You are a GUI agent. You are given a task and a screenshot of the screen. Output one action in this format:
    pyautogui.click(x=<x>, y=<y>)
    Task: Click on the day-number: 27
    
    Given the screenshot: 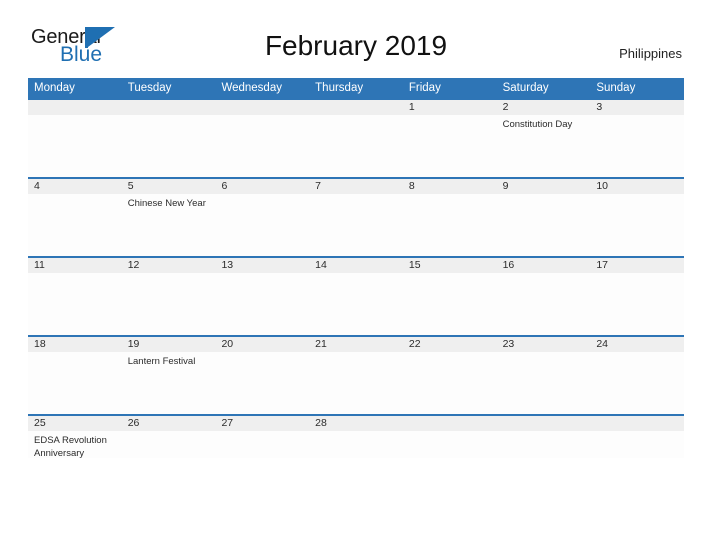 What is the action you would take?
    pyautogui.click(x=262, y=423)
    